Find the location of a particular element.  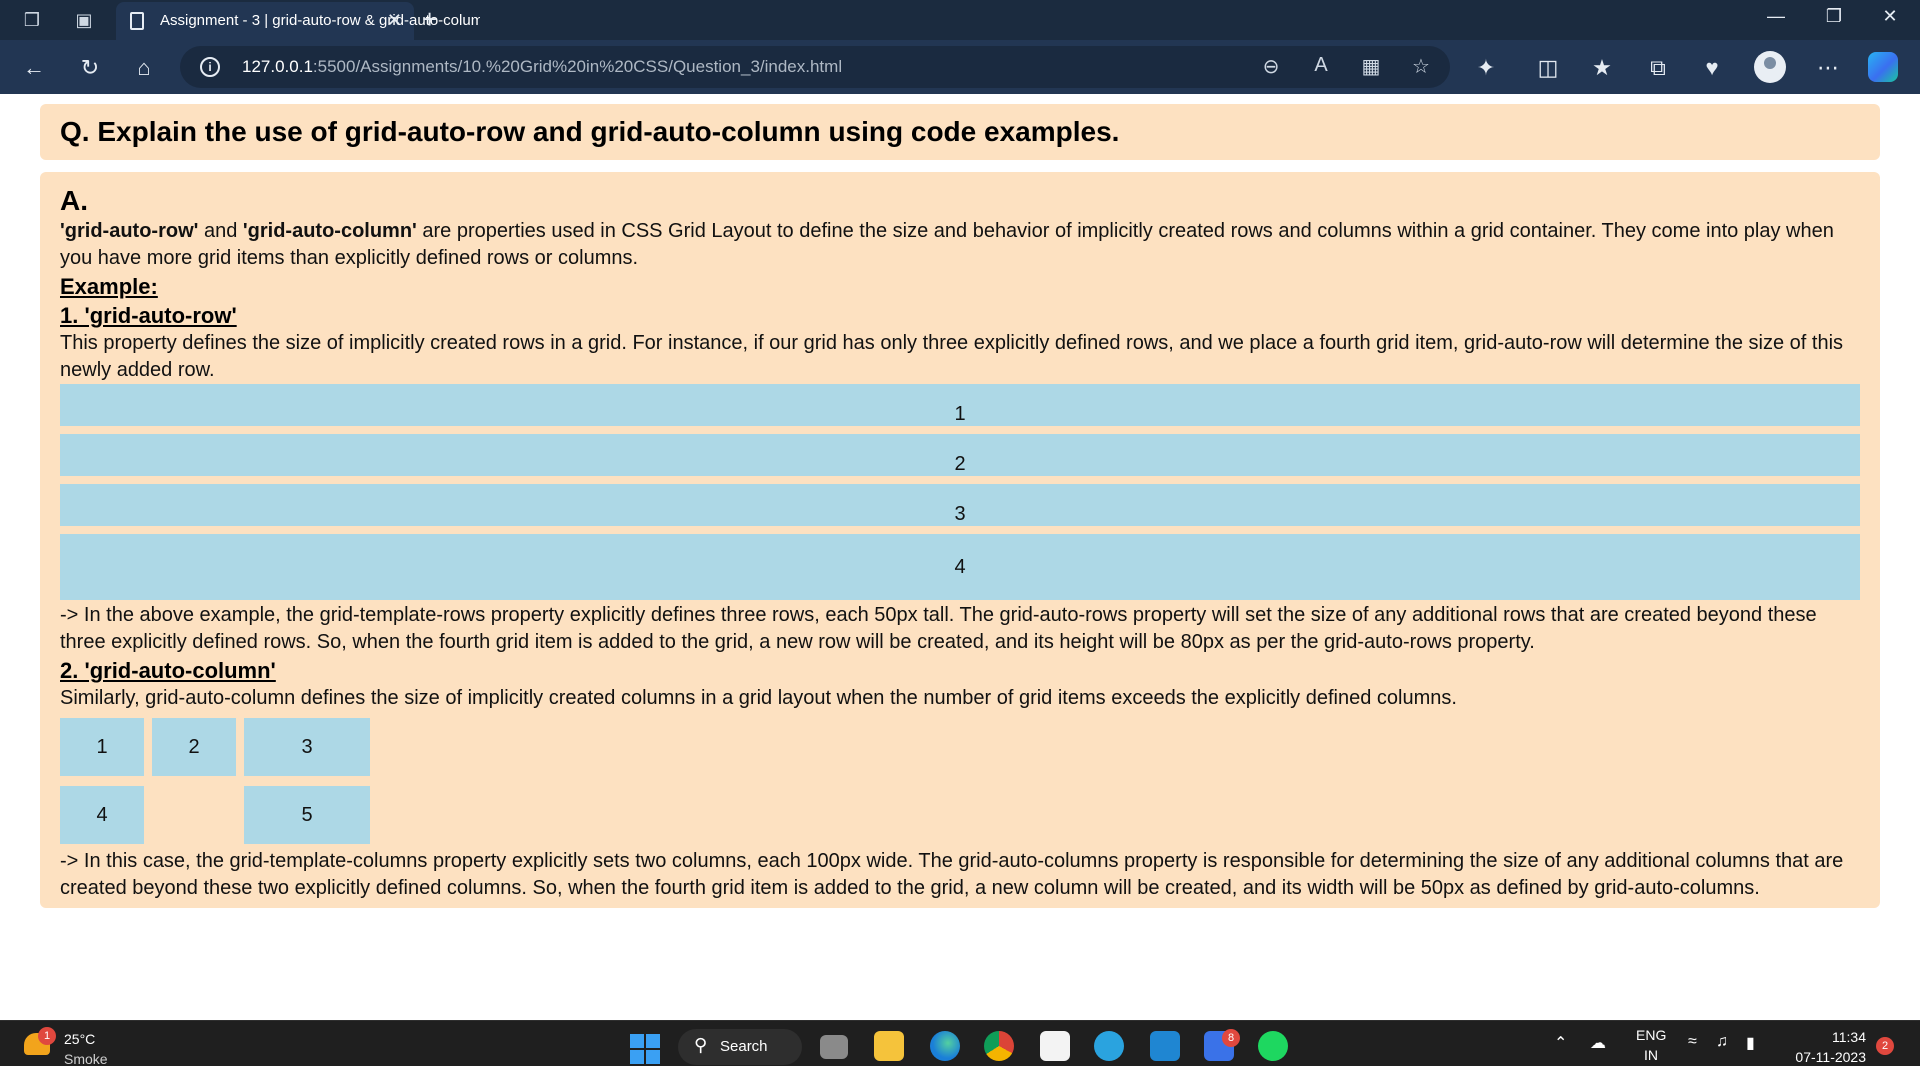

file-explorer-icon is located at coordinates (889, 1046).